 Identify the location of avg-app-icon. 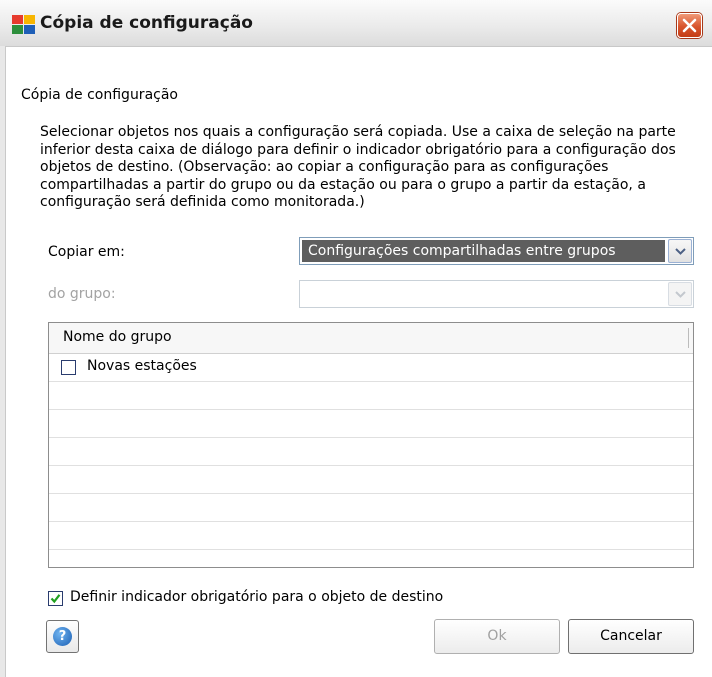
(23, 24).